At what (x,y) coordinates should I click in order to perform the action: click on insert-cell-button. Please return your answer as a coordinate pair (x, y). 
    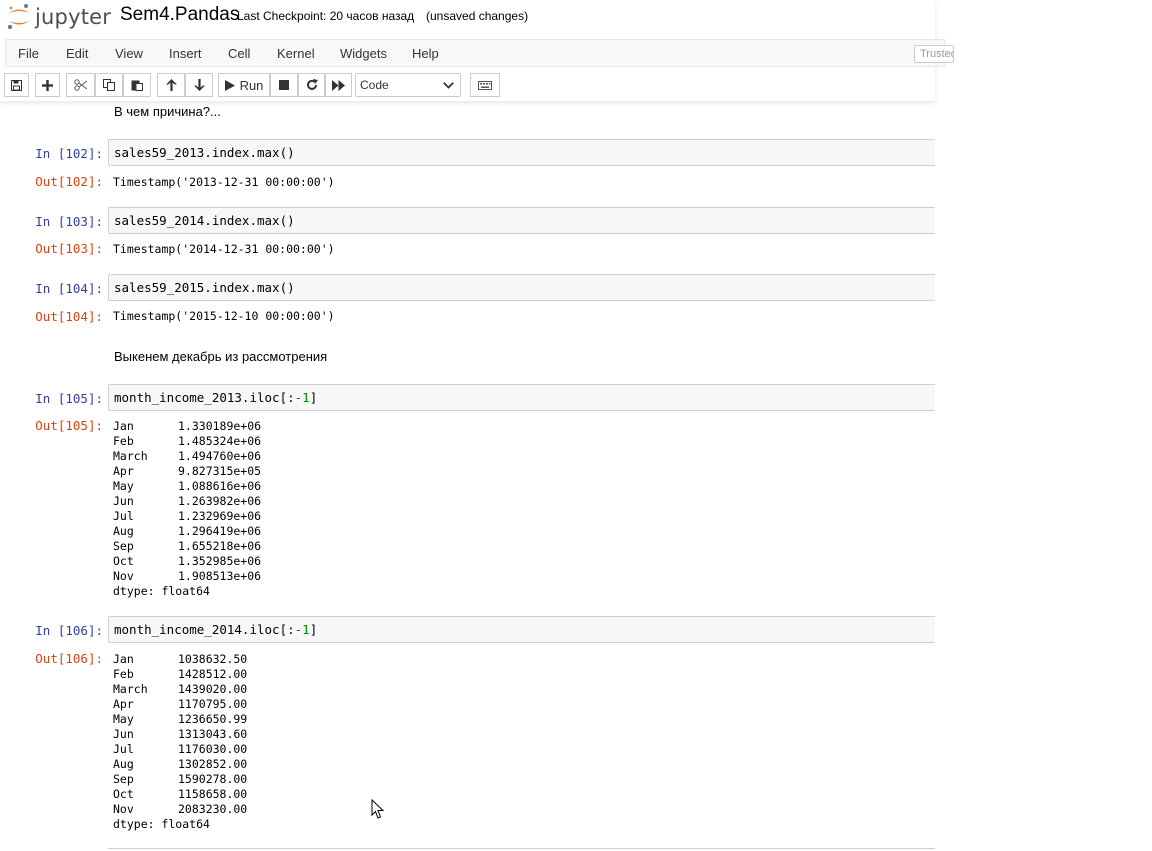
    Looking at the image, I should click on (47, 85).